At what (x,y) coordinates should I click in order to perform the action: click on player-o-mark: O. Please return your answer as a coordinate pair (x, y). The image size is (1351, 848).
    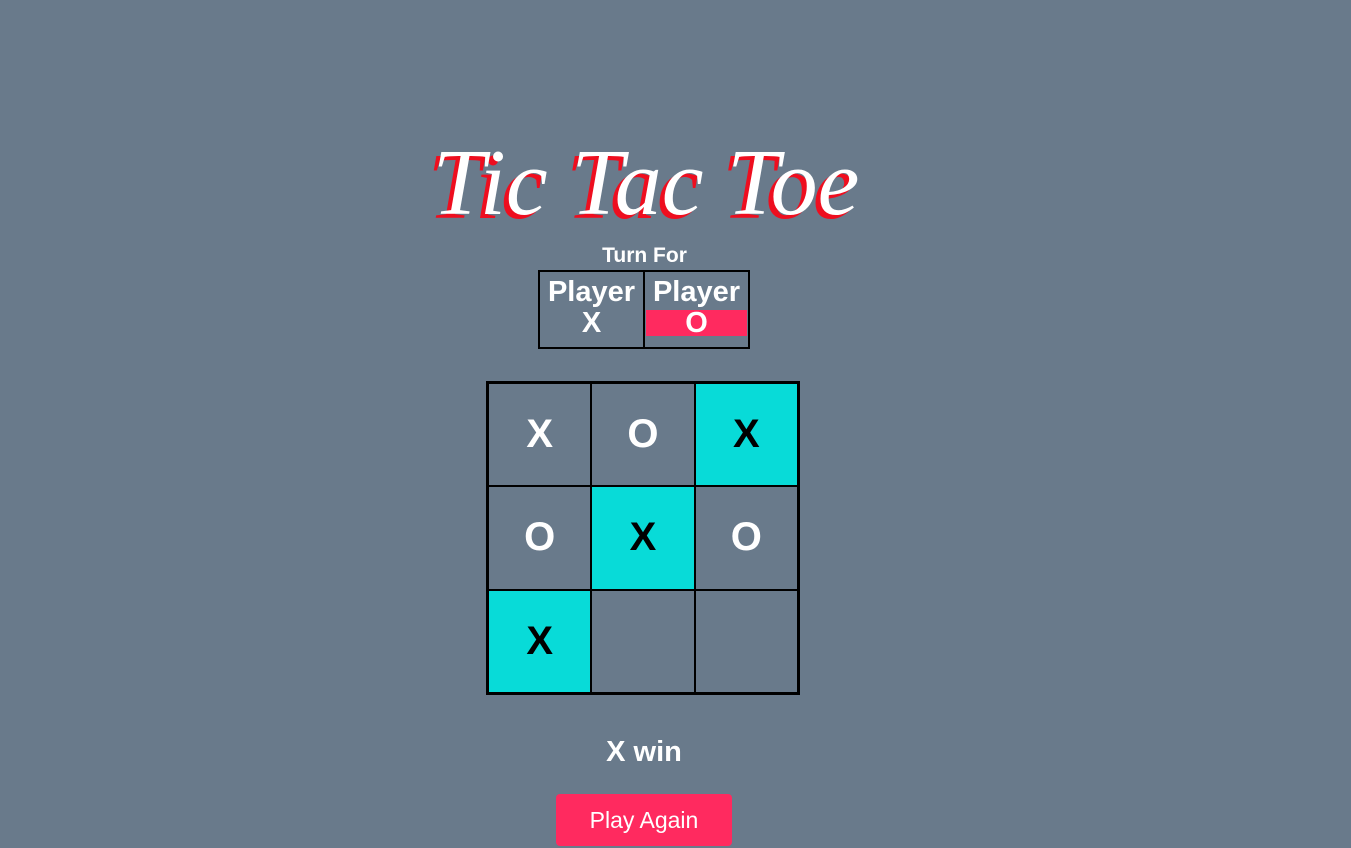
    Looking at the image, I should click on (696, 323).